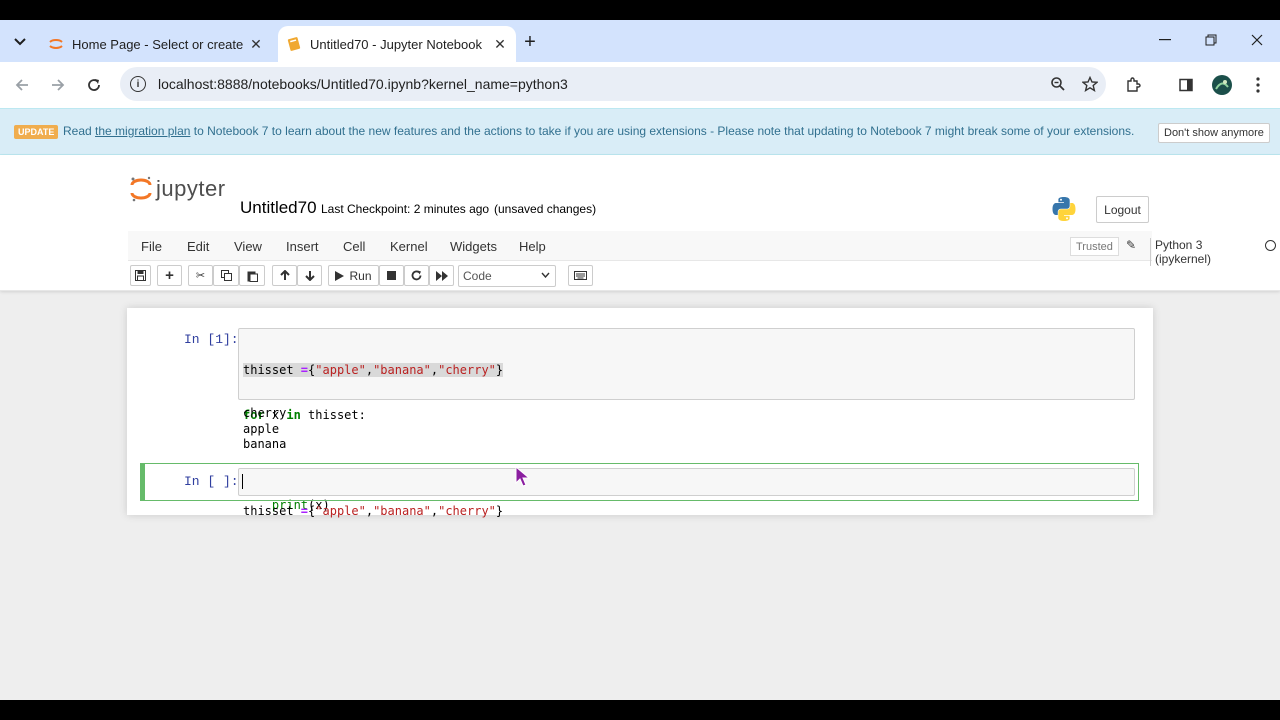  I want to click on menu-view: View, so click(248, 246).